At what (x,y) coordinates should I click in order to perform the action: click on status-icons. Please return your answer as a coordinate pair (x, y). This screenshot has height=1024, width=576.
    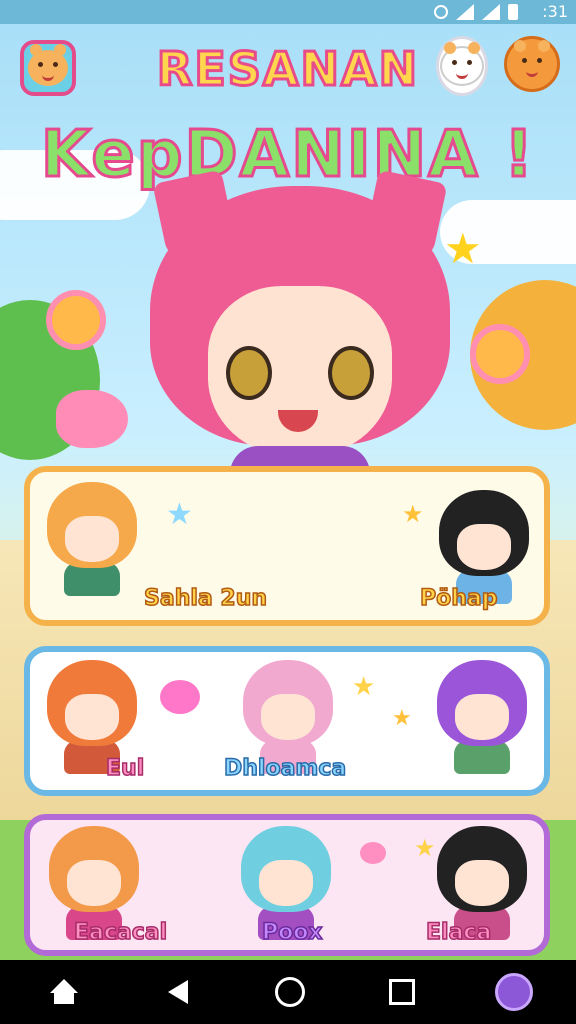
    Looking at the image, I should click on (476, 12).